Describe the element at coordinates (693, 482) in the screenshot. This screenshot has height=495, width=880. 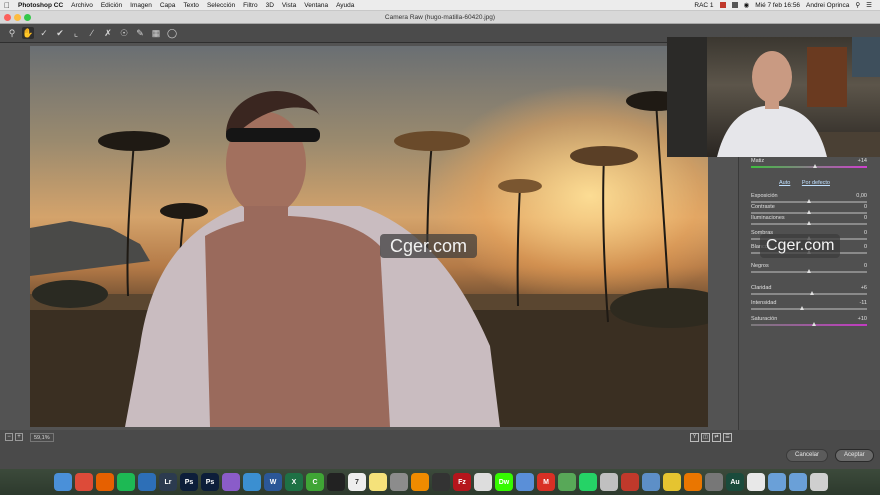
I see `blender-icon` at that location.